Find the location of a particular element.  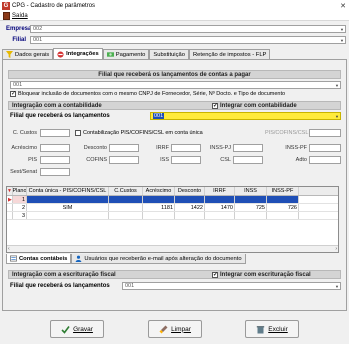

window-title: CPG - Cadastro de parâmetros is located at coordinates (54, 5).